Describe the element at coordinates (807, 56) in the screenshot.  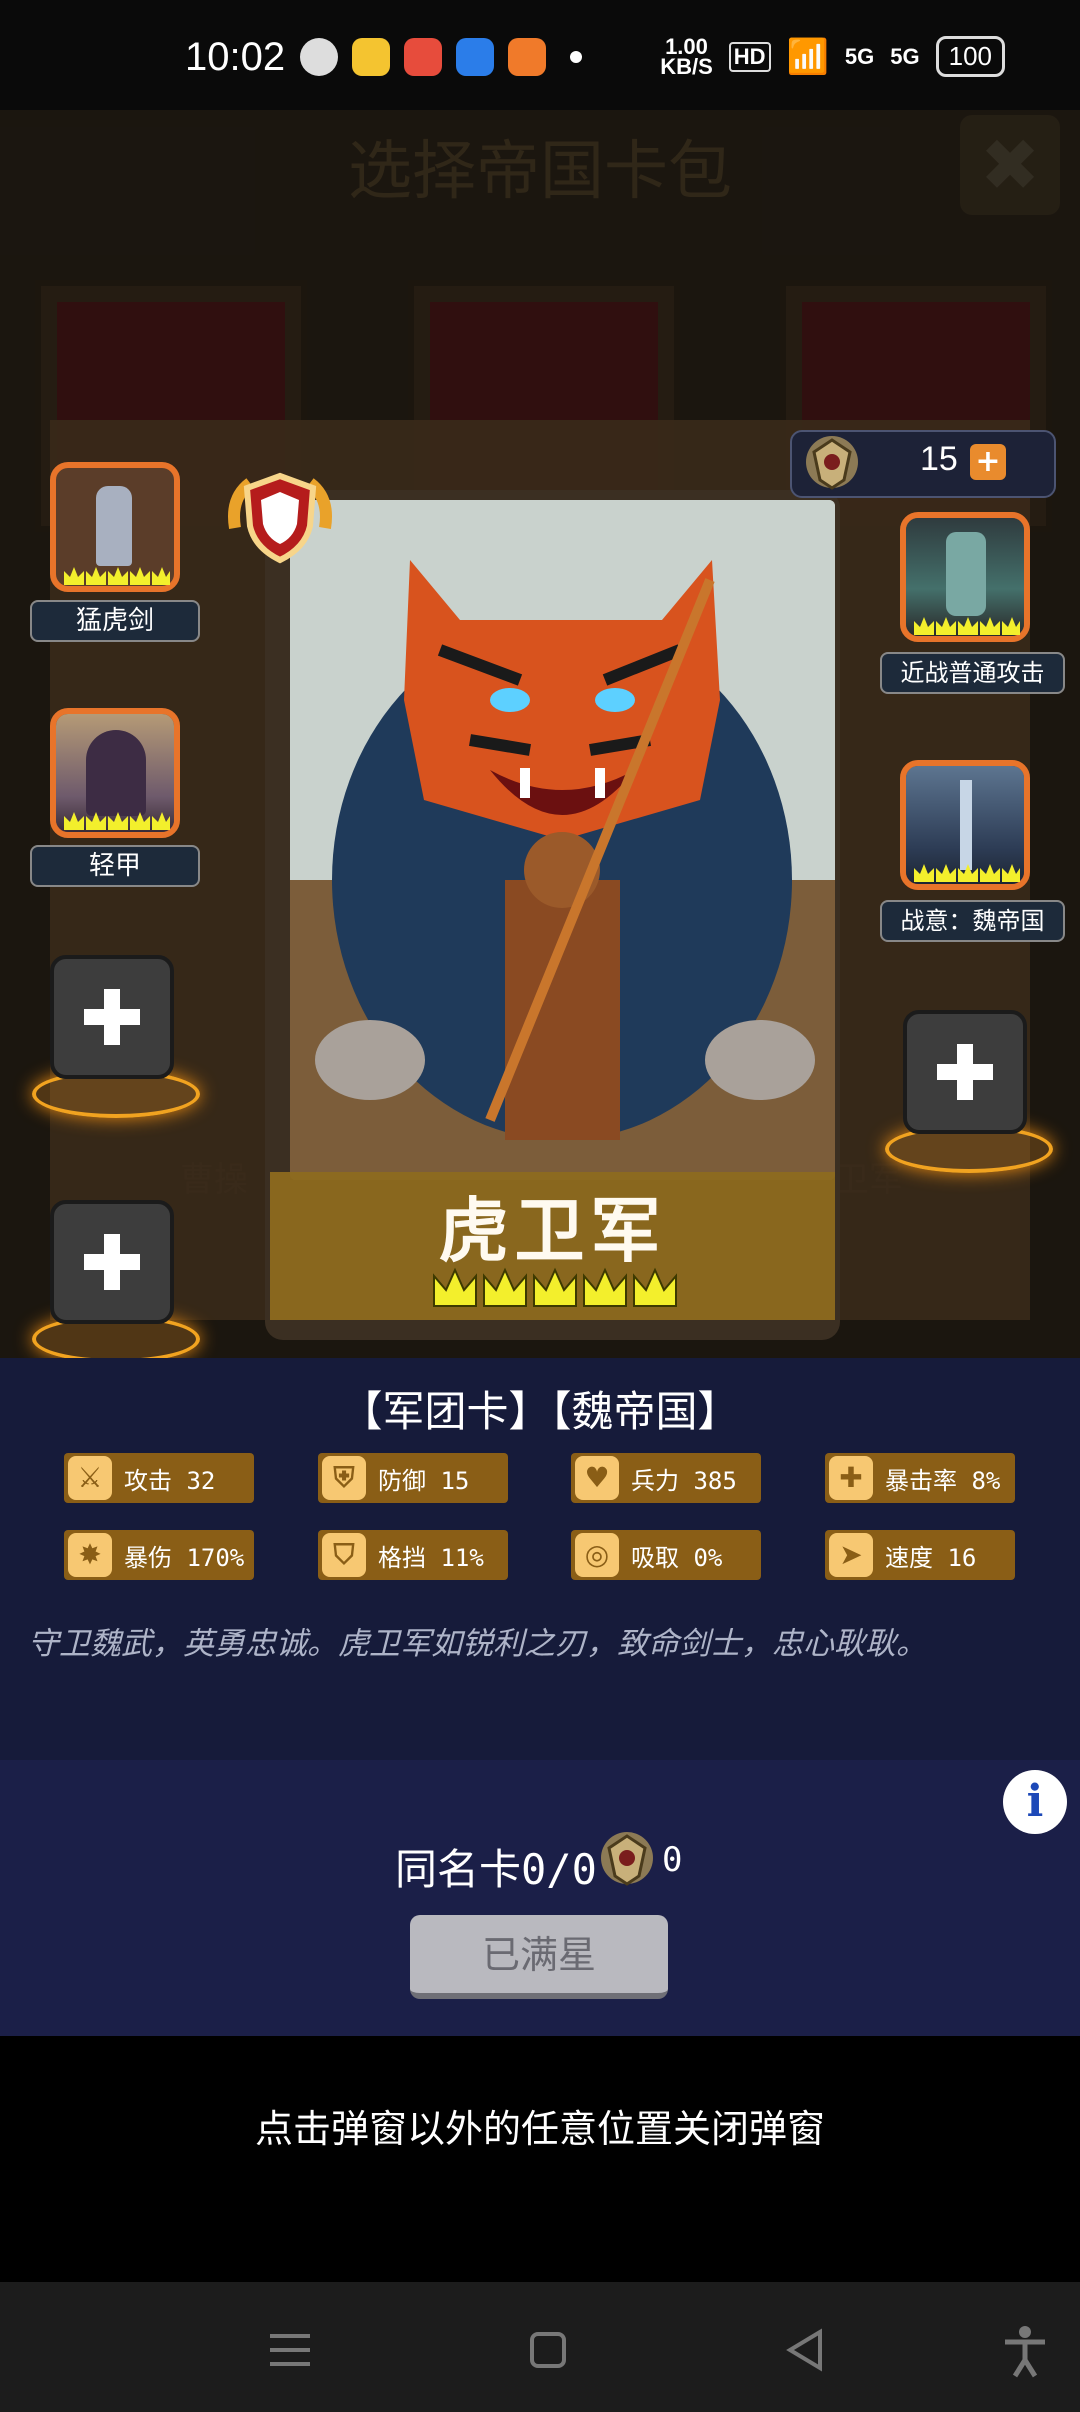
I see `wifi-icon: 📶` at that location.